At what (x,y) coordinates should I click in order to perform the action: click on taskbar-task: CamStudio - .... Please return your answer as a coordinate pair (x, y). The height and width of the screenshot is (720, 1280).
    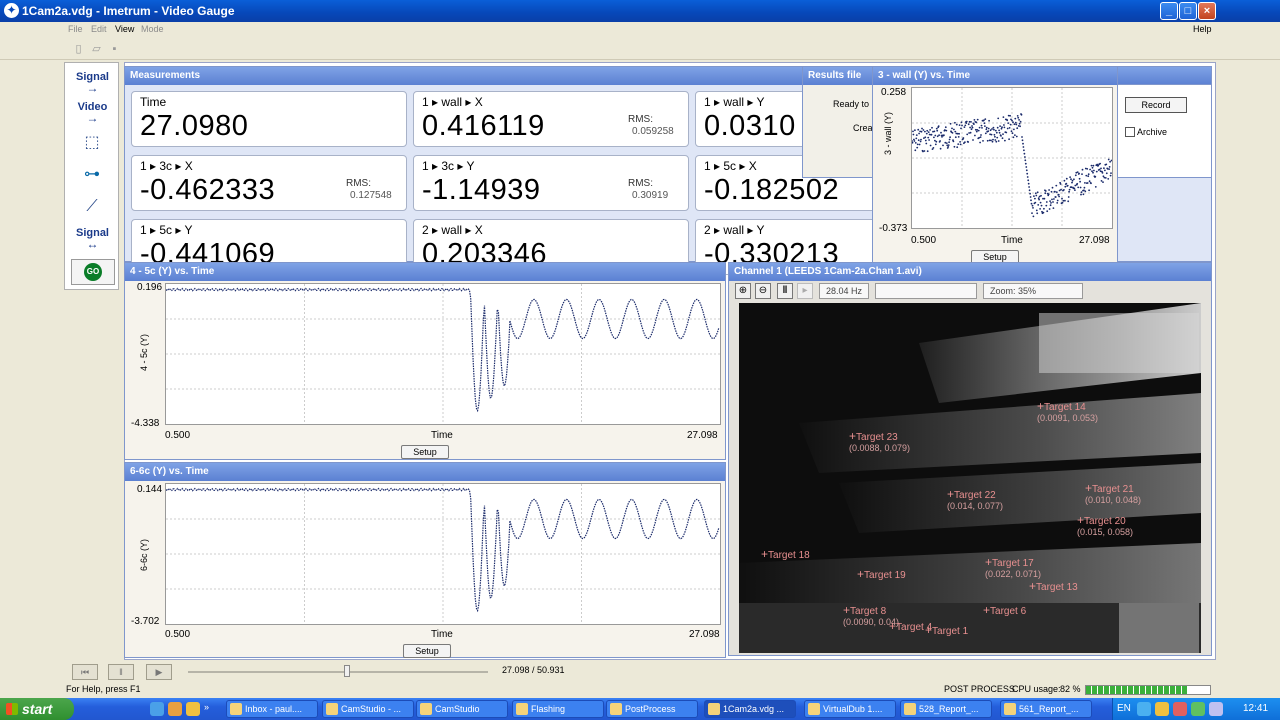
    Looking at the image, I should click on (368, 709).